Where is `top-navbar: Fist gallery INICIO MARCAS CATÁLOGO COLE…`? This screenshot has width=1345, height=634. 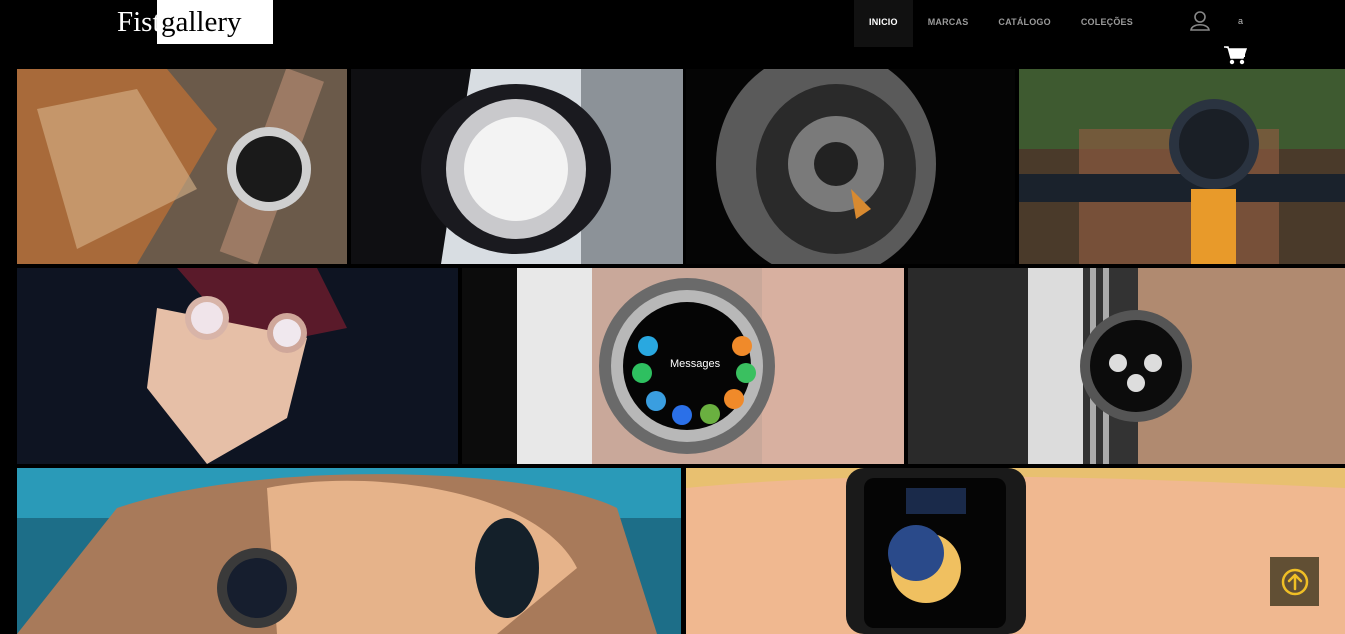
top-navbar: Fist gallery INICIO MARCAS CATÁLOGO COLE… is located at coordinates (672, 34).